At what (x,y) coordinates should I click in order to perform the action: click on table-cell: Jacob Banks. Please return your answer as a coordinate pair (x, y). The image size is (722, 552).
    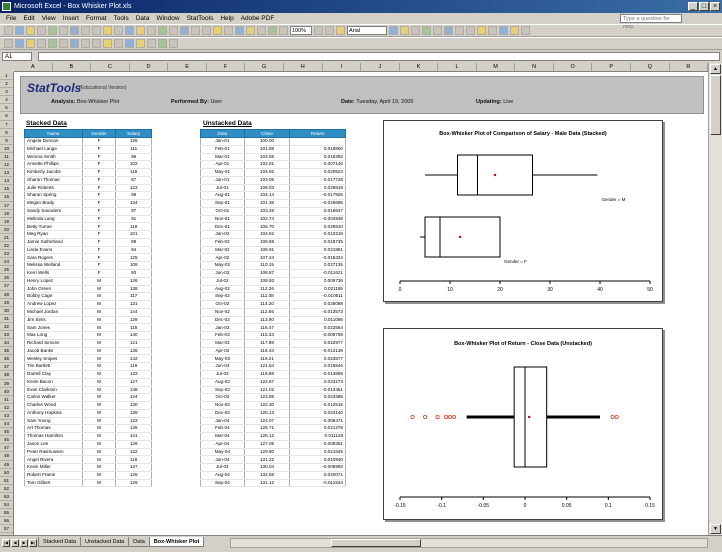
    Looking at the image, I should click on (53, 351).